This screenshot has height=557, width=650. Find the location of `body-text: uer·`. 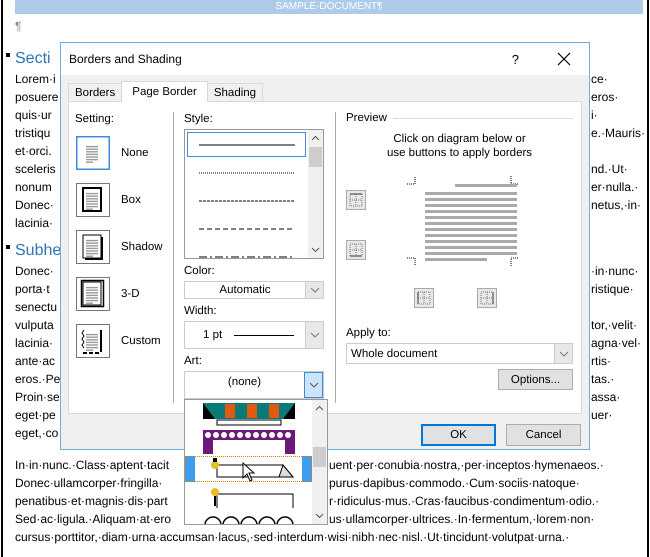

body-text: uer· is located at coordinates (601, 415).